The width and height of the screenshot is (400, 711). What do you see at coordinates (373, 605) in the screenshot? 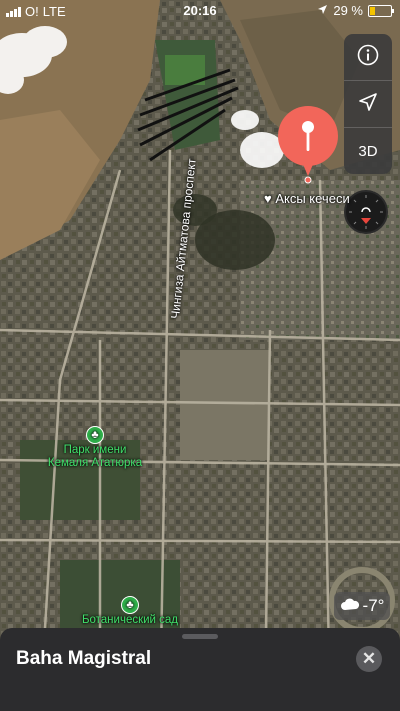
I see `weather-temperature: -7°` at bounding box center [373, 605].